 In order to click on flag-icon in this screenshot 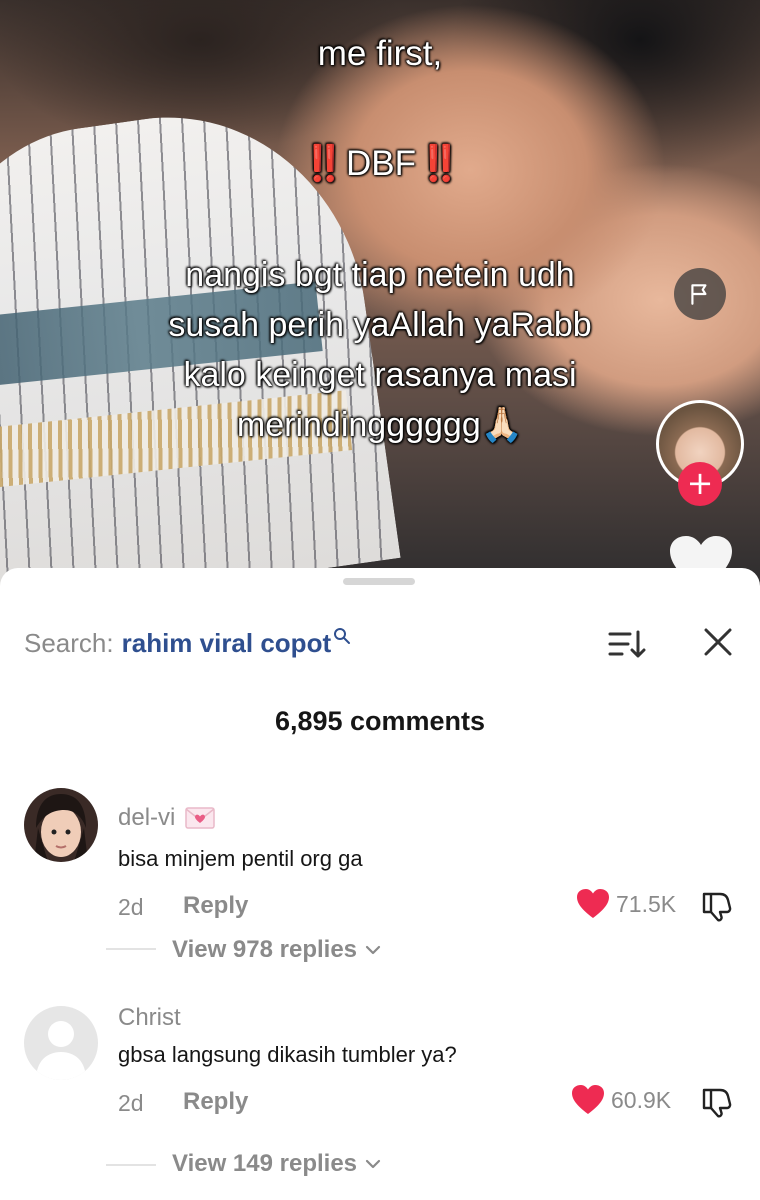, I will do `click(699, 294)`.